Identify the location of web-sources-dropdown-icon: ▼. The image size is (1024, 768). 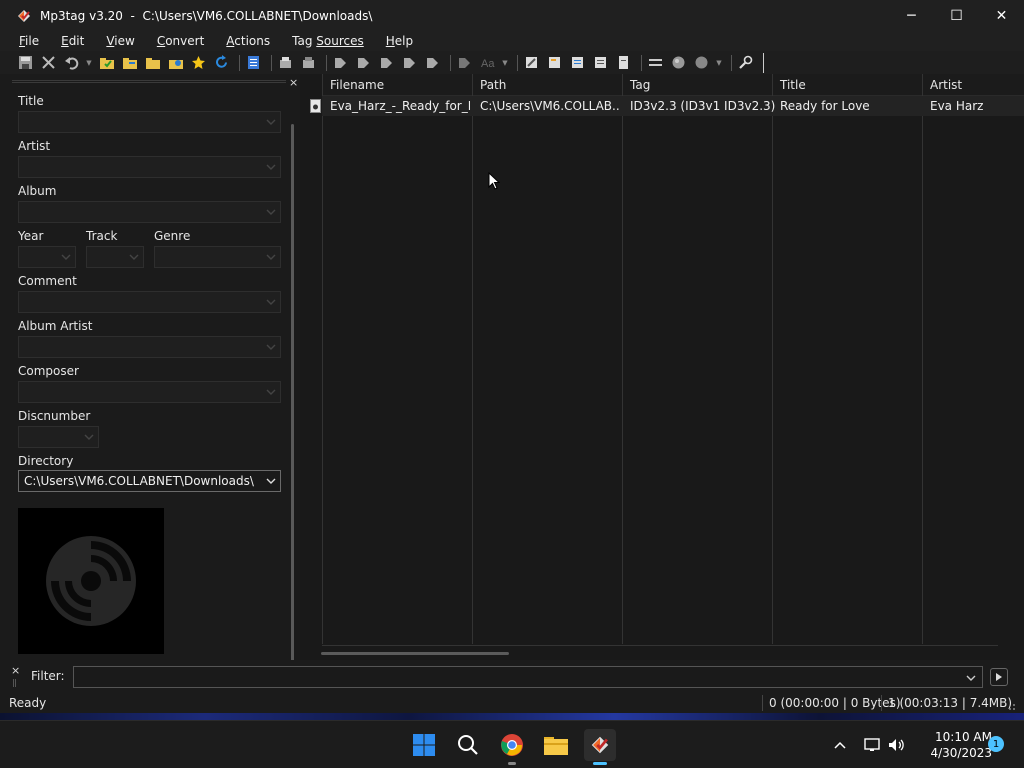
(719, 62).